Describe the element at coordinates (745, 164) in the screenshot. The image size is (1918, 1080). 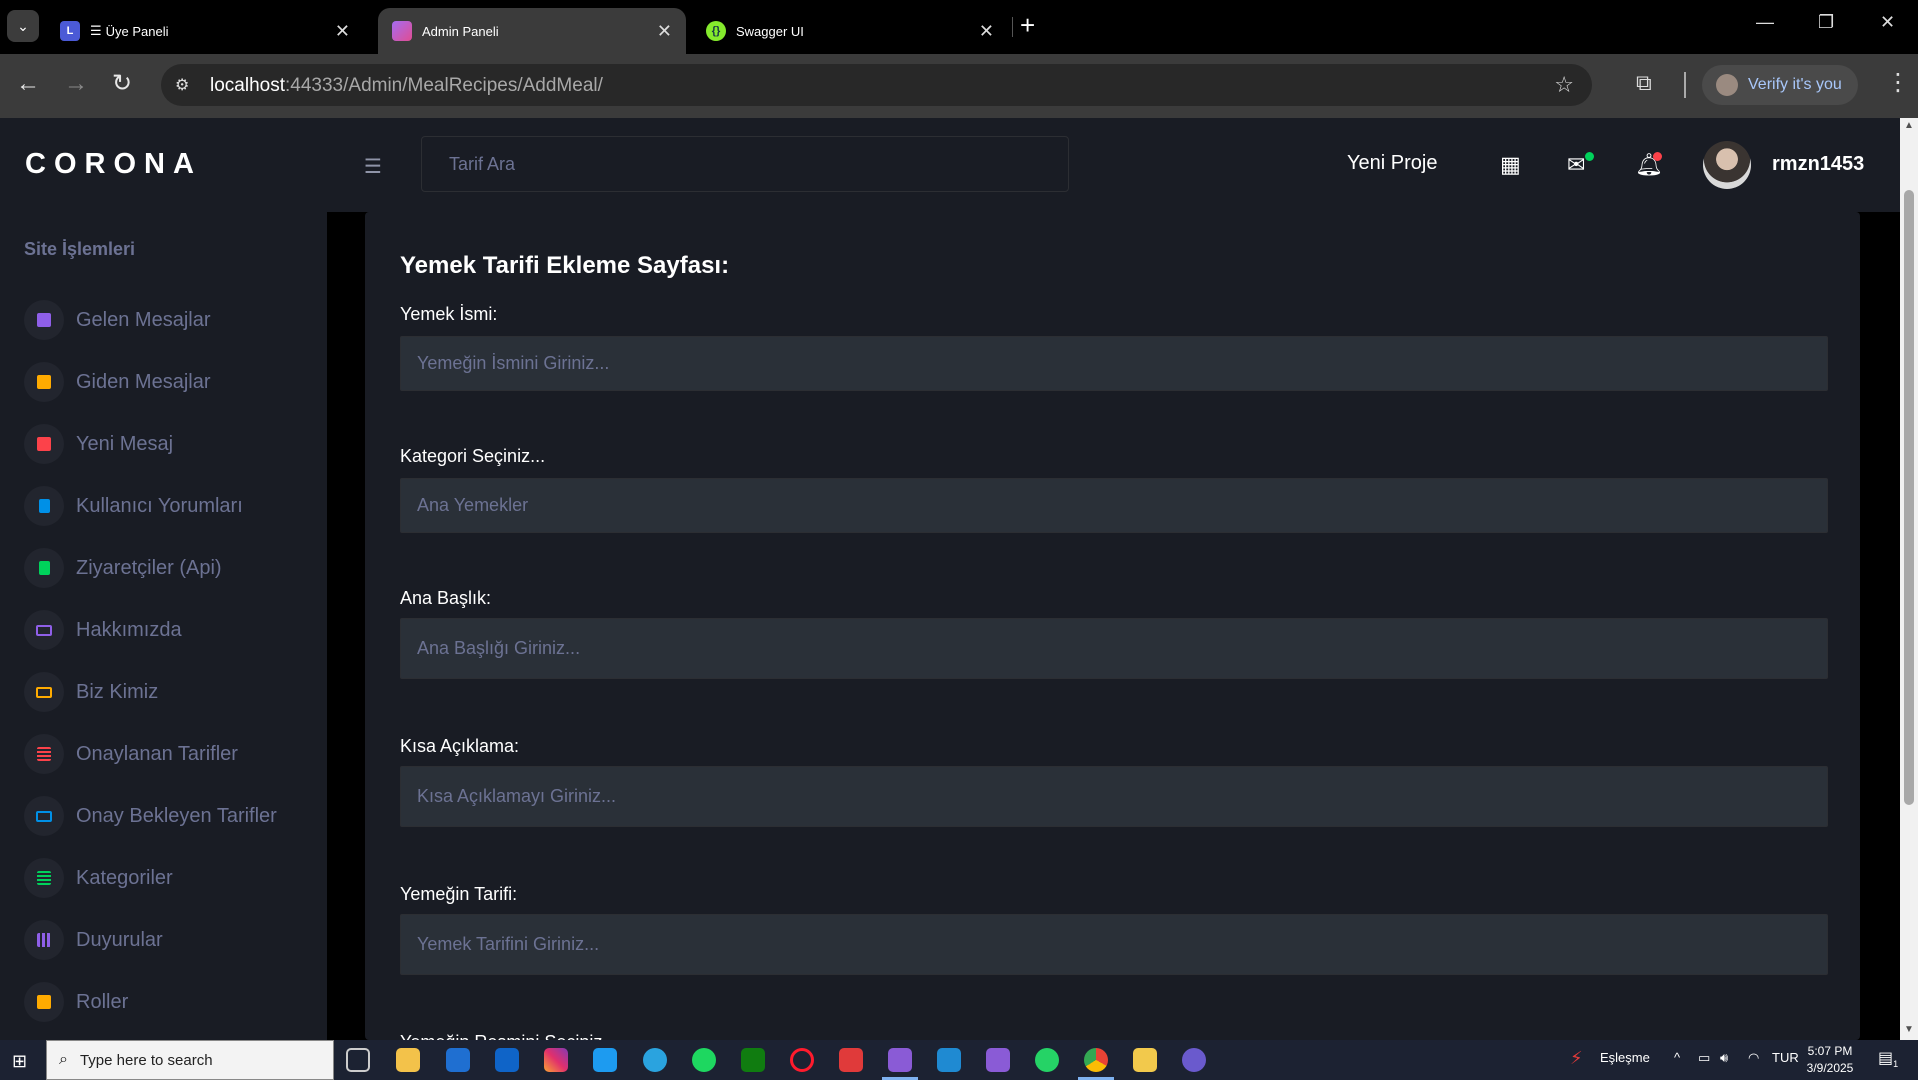
I see `search-input: Tarif Ara` at that location.